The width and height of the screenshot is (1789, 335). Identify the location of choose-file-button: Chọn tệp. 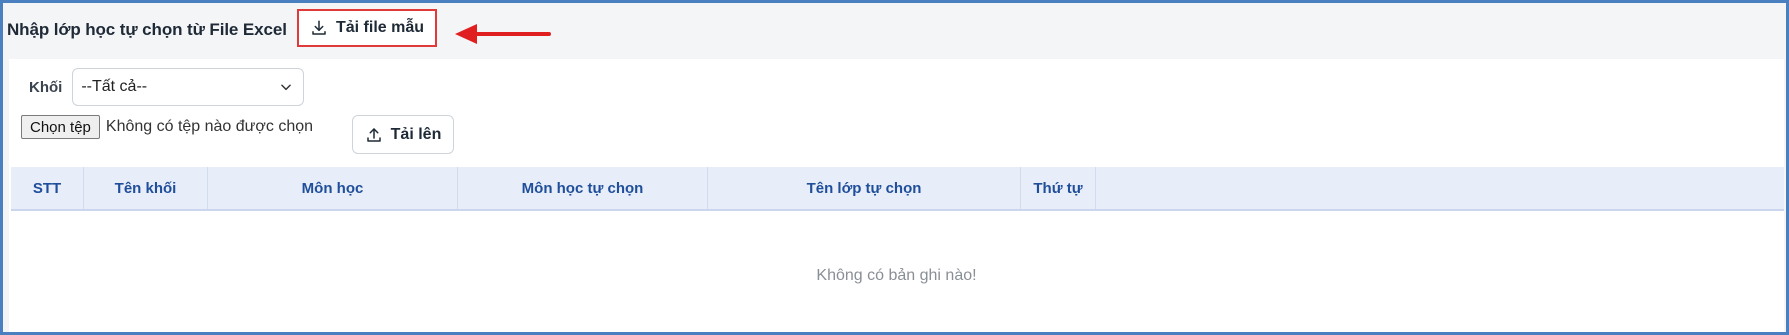
(60, 127).